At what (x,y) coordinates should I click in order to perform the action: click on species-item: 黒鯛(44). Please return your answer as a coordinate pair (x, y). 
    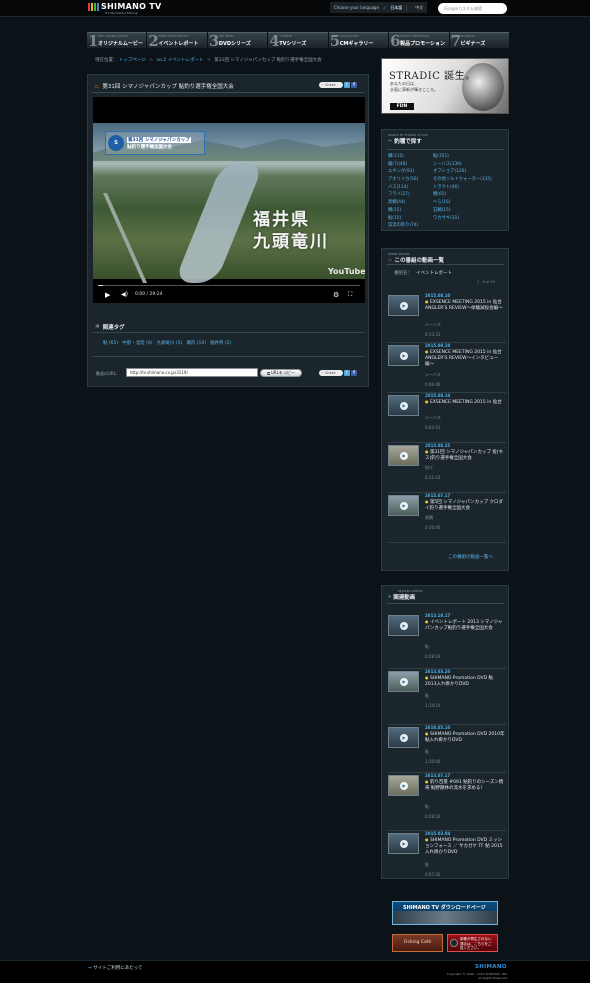
    Looking at the image, I should click on (410, 202).